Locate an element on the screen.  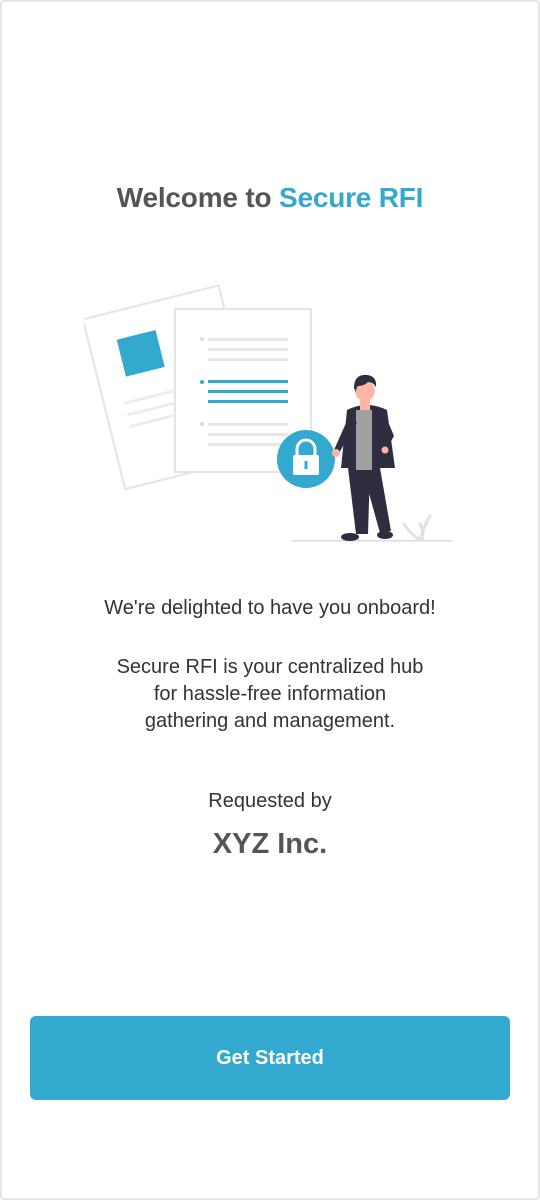
get-started-button: Get Started is located at coordinates (270, 1058).